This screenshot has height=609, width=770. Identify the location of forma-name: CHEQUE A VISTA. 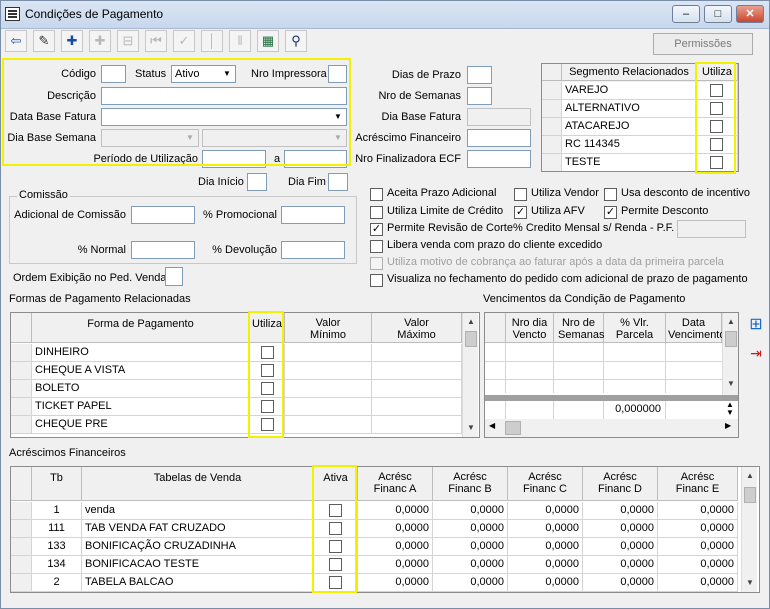
(141, 371).